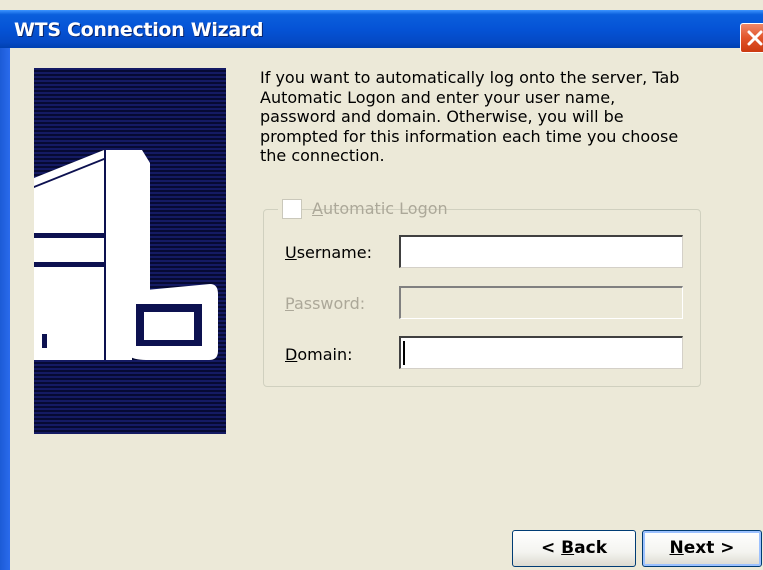 This screenshot has width=763, height=570. What do you see at coordinates (541, 352) in the screenshot?
I see `domain-input` at bounding box center [541, 352].